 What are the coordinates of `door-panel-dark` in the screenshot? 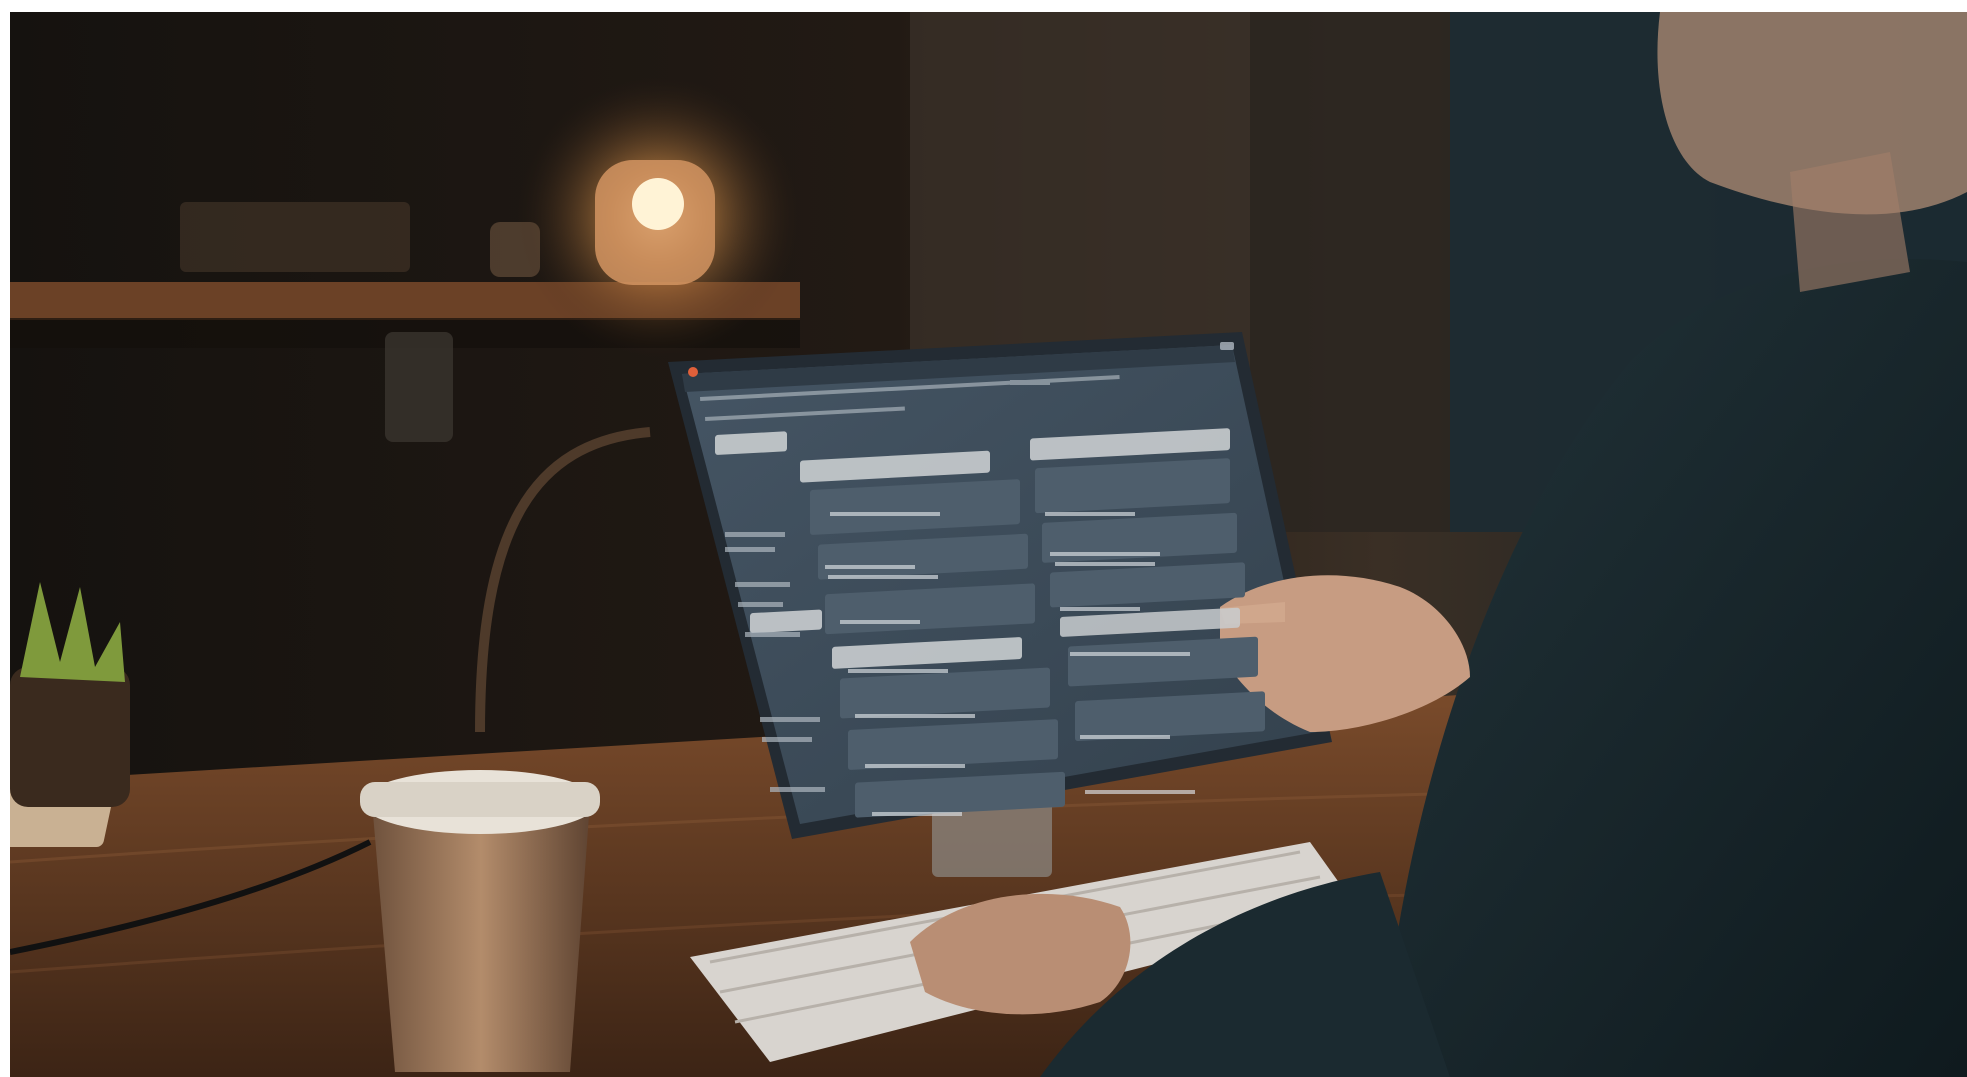 It's located at (1350, 272).